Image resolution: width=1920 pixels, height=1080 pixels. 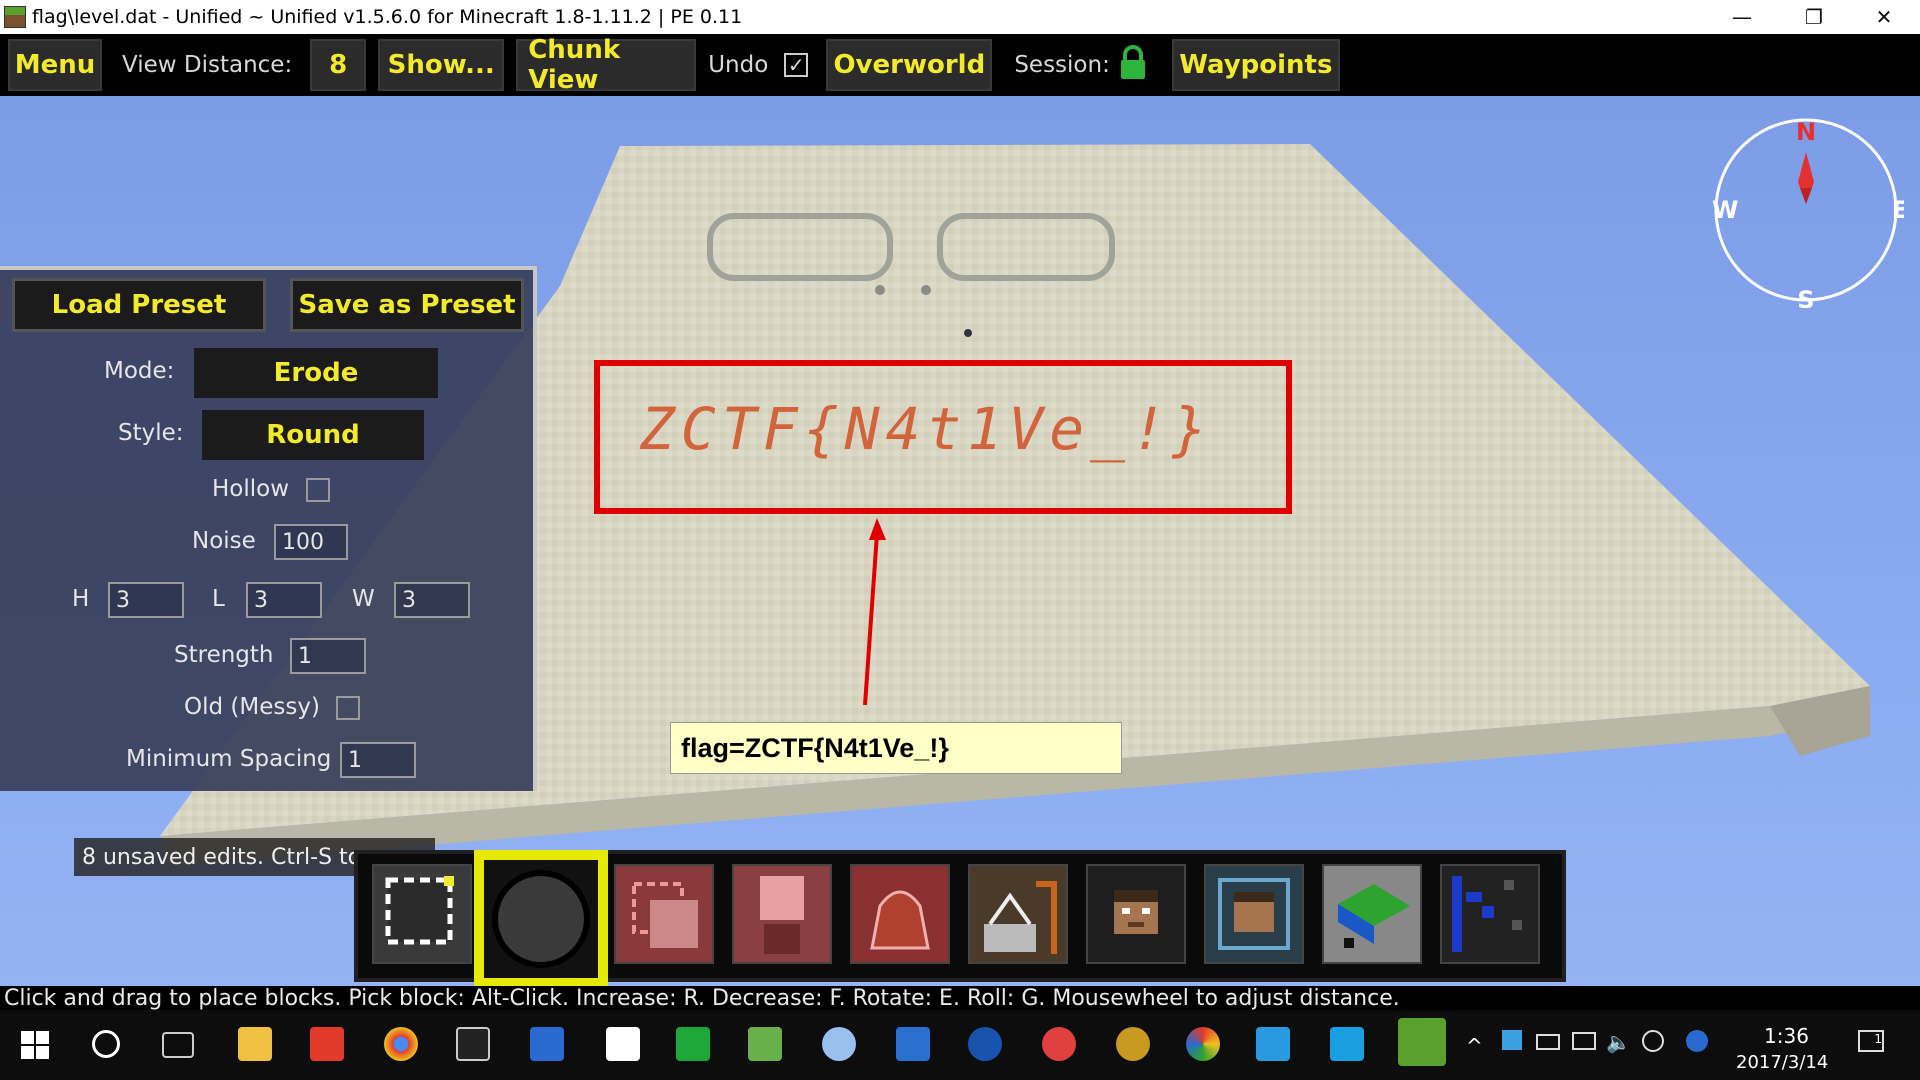 What do you see at coordinates (1136, 914) in the screenshot?
I see `tool-player` at bounding box center [1136, 914].